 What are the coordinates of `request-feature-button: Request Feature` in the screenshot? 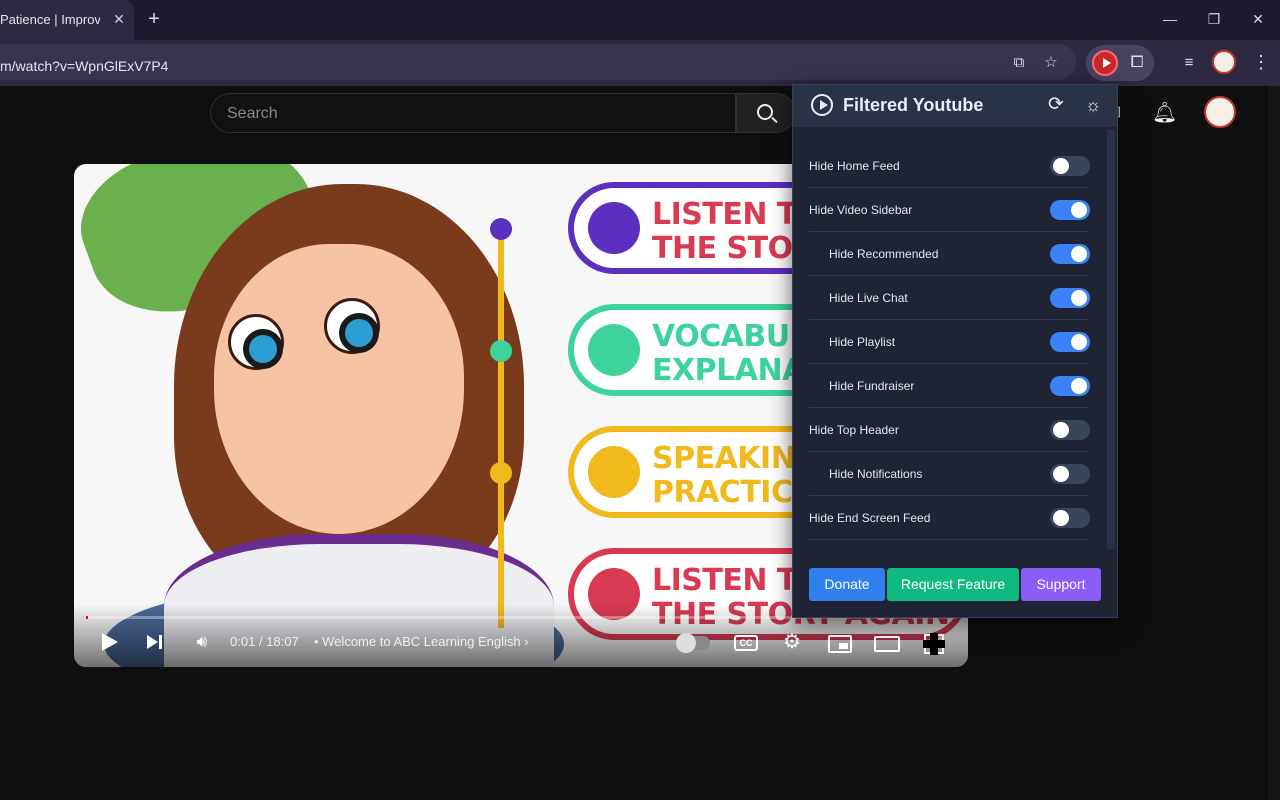 It's located at (953, 584).